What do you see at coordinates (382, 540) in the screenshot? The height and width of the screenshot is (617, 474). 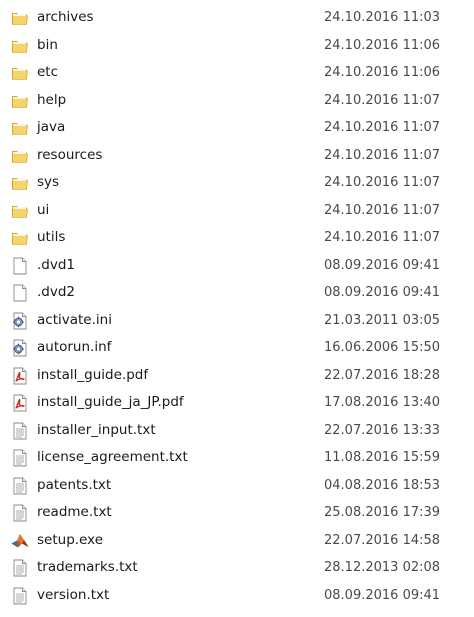 I see `file-date-modified: 22.07.2016 14:58` at bounding box center [382, 540].